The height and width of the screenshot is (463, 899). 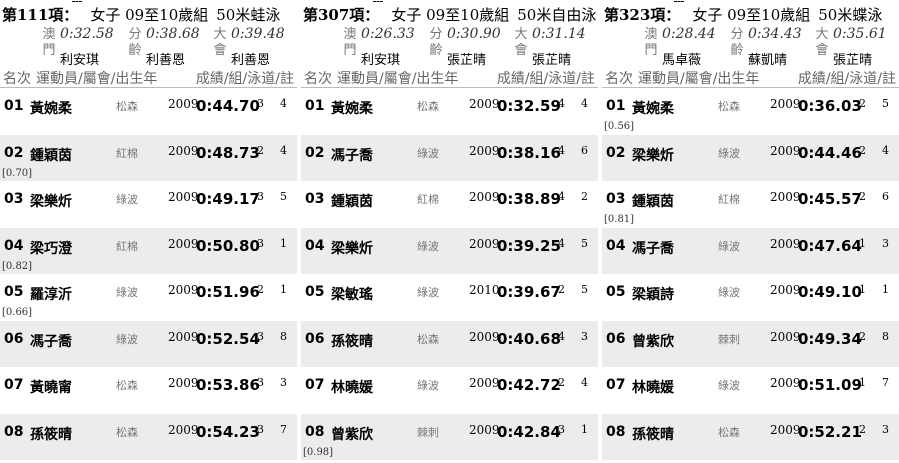 I want to click on event-title: 第307項： 女子 09至10歲組 50米自由泳, so click(x=449, y=14).